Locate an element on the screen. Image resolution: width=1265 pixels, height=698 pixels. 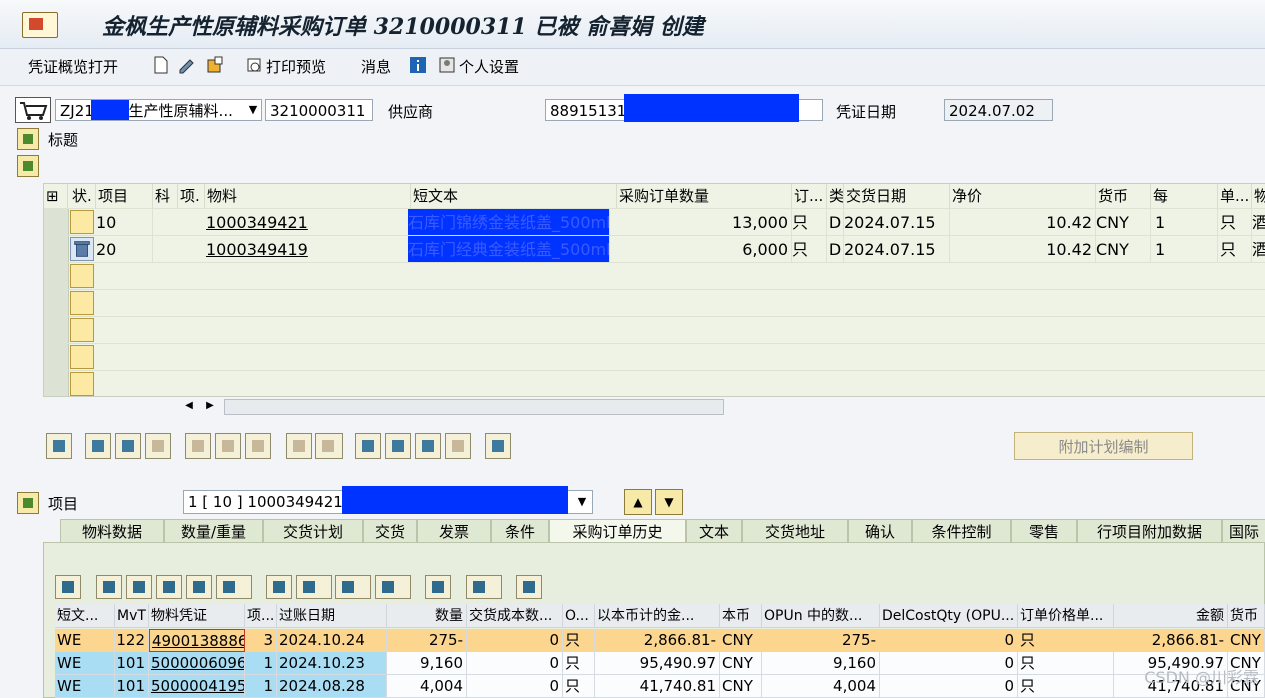
tab-conditions: 条件 is located at coordinates (520, 531).